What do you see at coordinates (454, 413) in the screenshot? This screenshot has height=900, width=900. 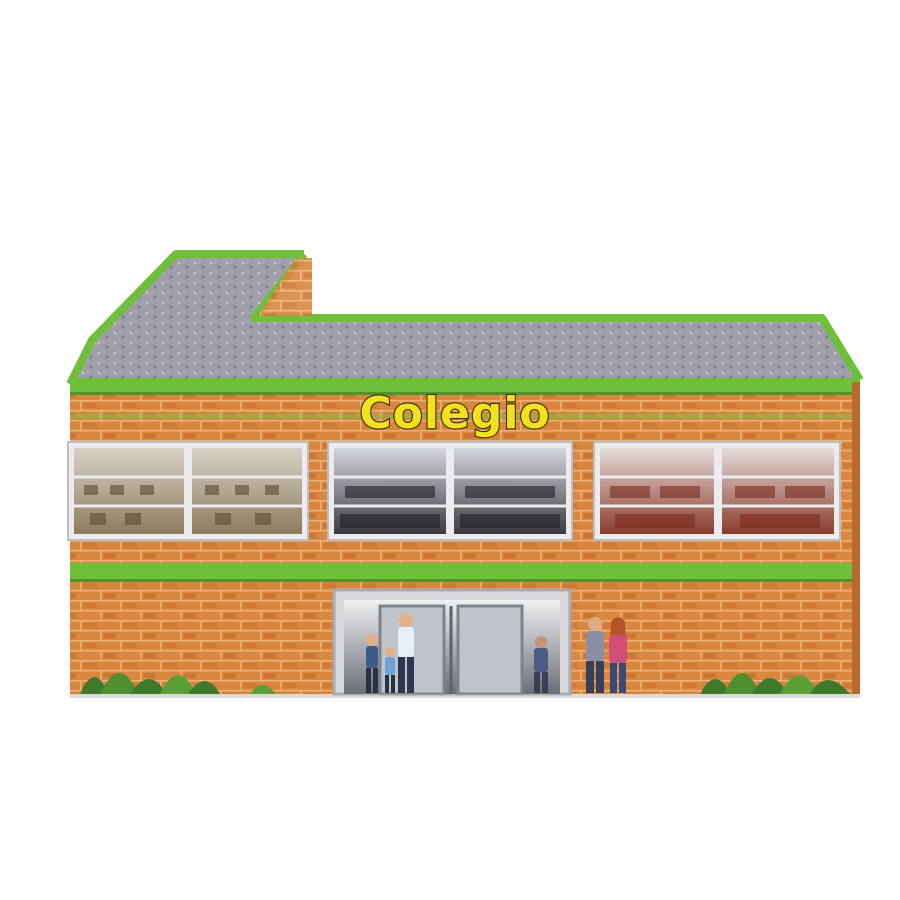 I see `school-sign: Colegio` at bounding box center [454, 413].